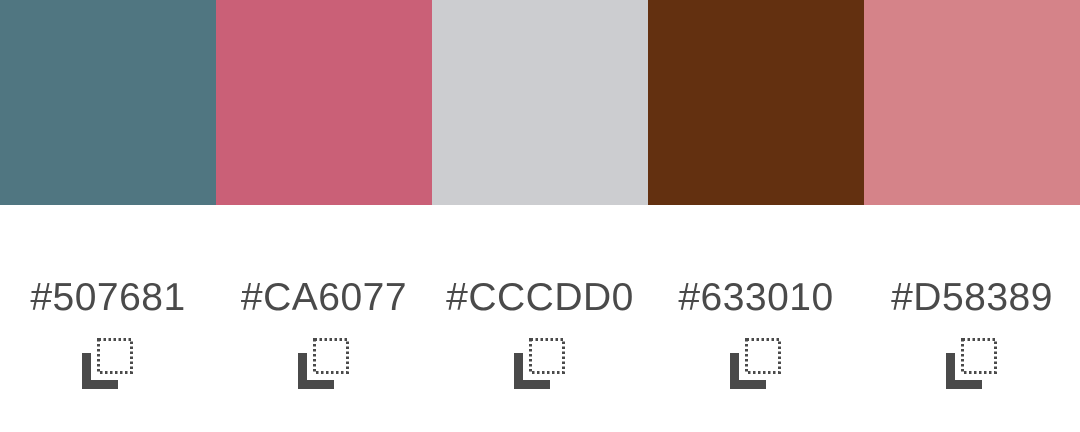 The height and width of the screenshot is (432, 1080). Describe the element at coordinates (755, 298) in the screenshot. I see `hex-code-label: #633010` at that location.